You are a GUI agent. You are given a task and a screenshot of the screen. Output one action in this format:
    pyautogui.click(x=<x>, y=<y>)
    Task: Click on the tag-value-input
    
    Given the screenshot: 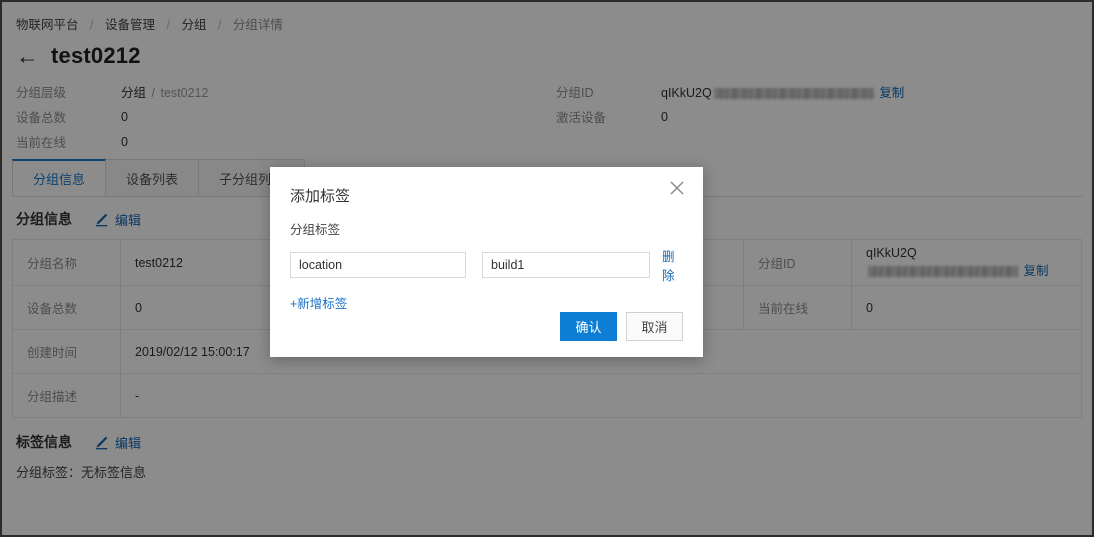 What is the action you would take?
    pyautogui.click(x=566, y=265)
    